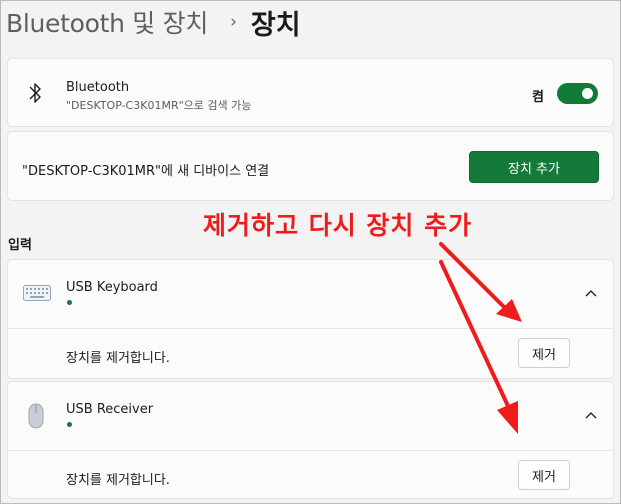 Image resolution: width=621 pixels, height=504 pixels. What do you see at coordinates (275, 25) in the screenshot?
I see `page-title: 장치` at bounding box center [275, 25].